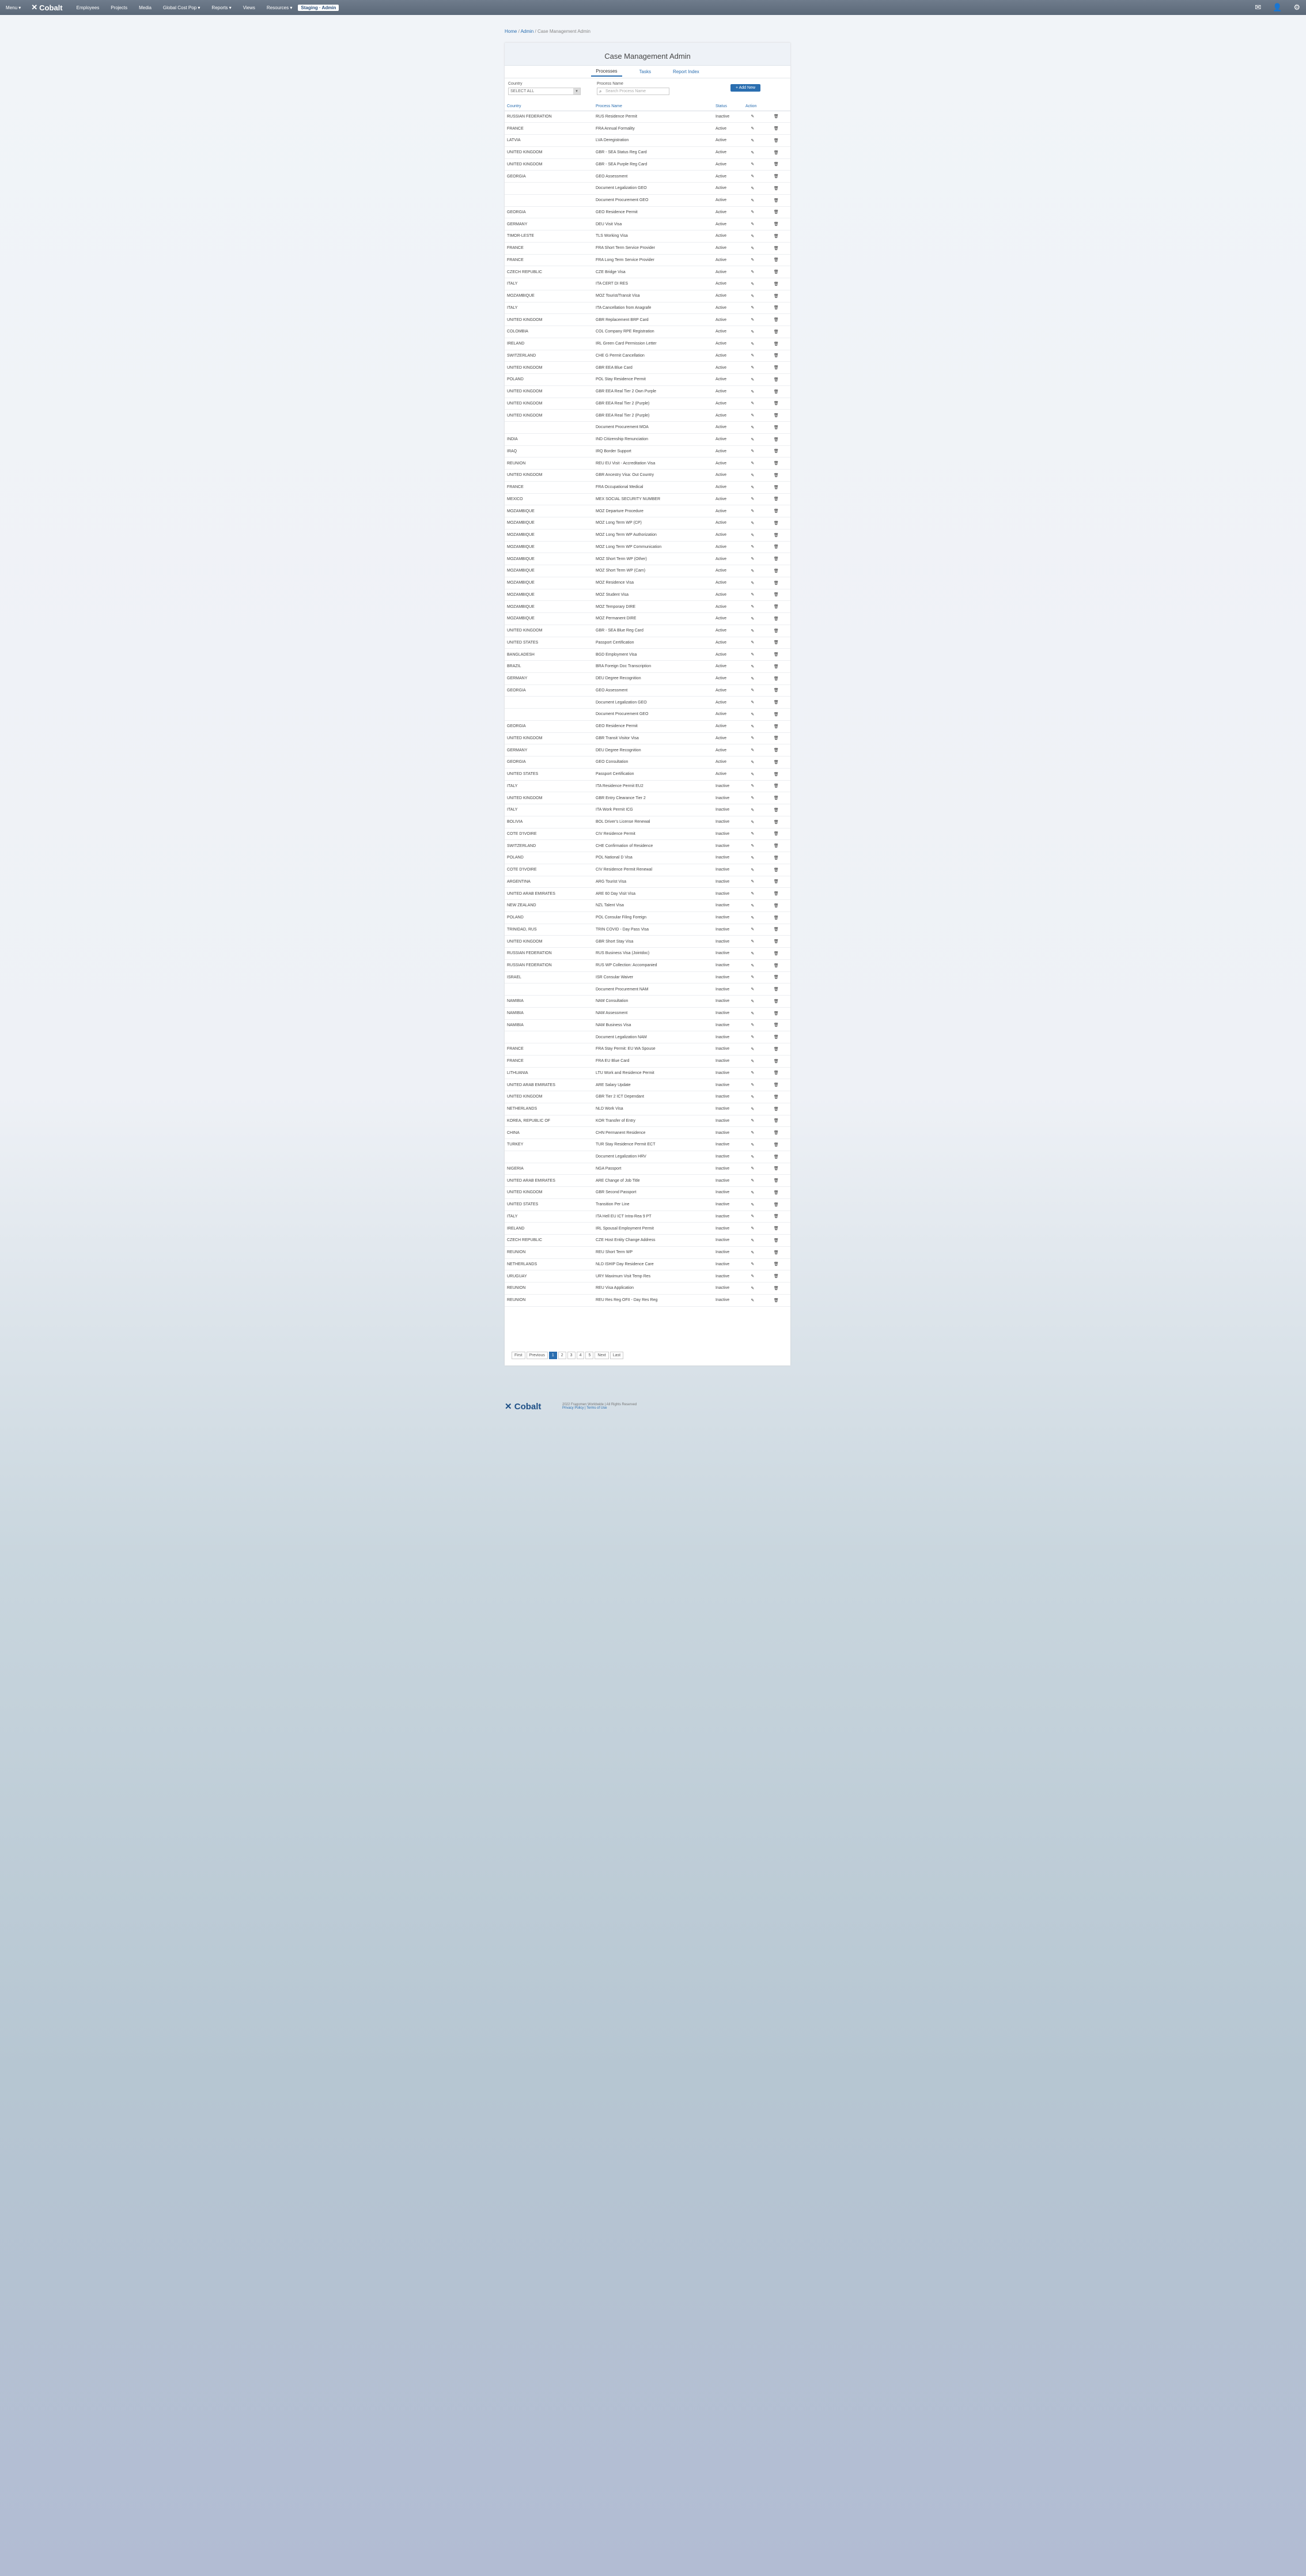 This screenshot has width=1306, height=2576. Describe the element at coordinates (653, 1013) in the screenshot. I see `process-name-cell: NAM Assessment` at that location.